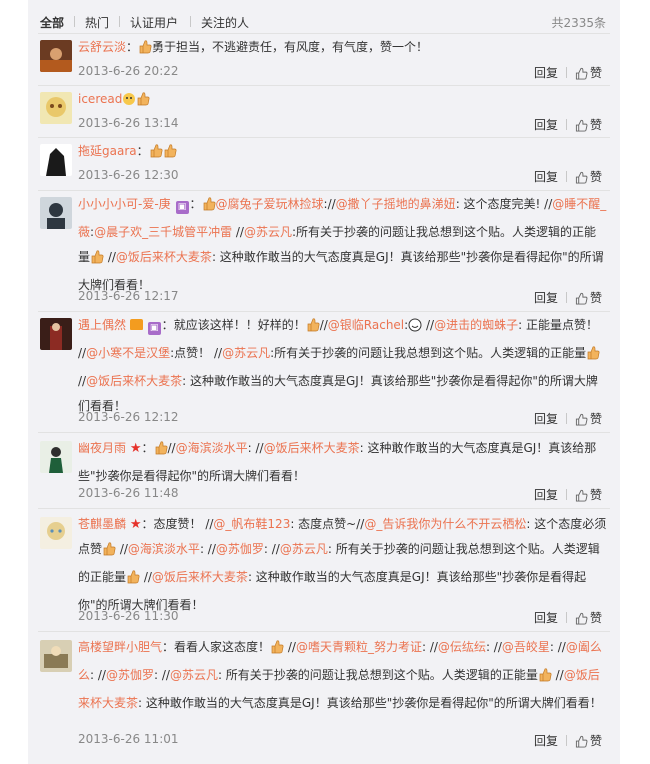  Describe the element at coordinates (124, 204) in the screenshot. I see `comment-username: 小小小小可-爱-庚` at that location.